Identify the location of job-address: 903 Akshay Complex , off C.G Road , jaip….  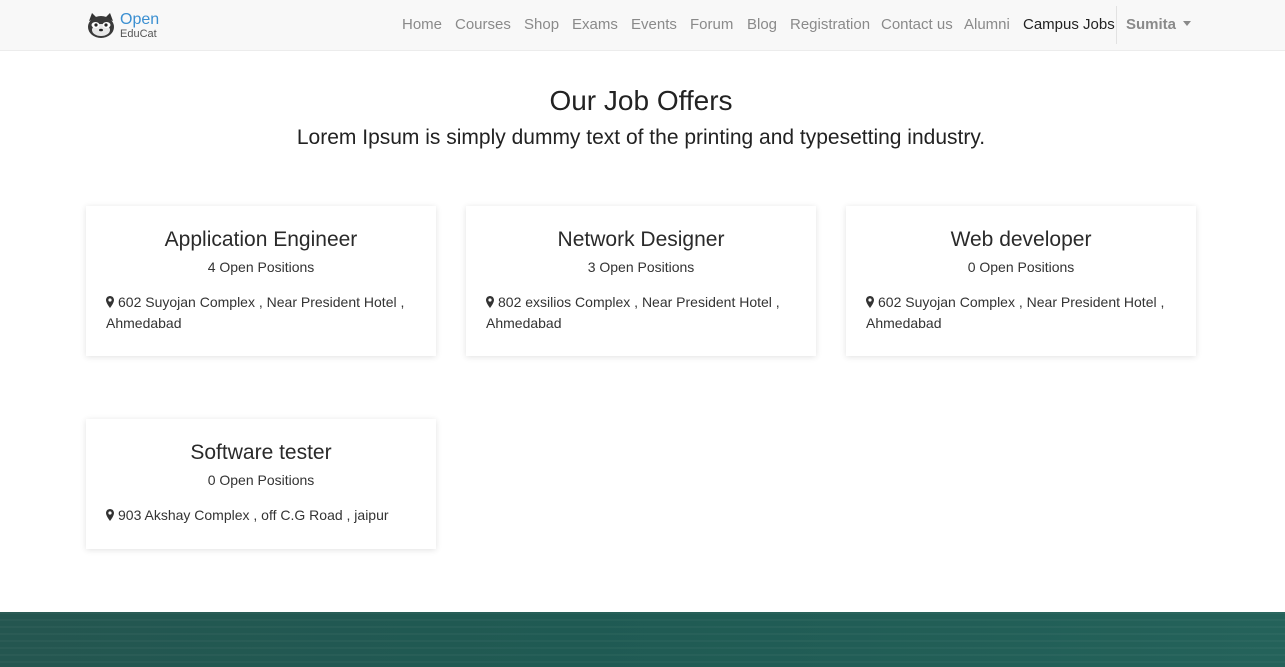
(261, 515).